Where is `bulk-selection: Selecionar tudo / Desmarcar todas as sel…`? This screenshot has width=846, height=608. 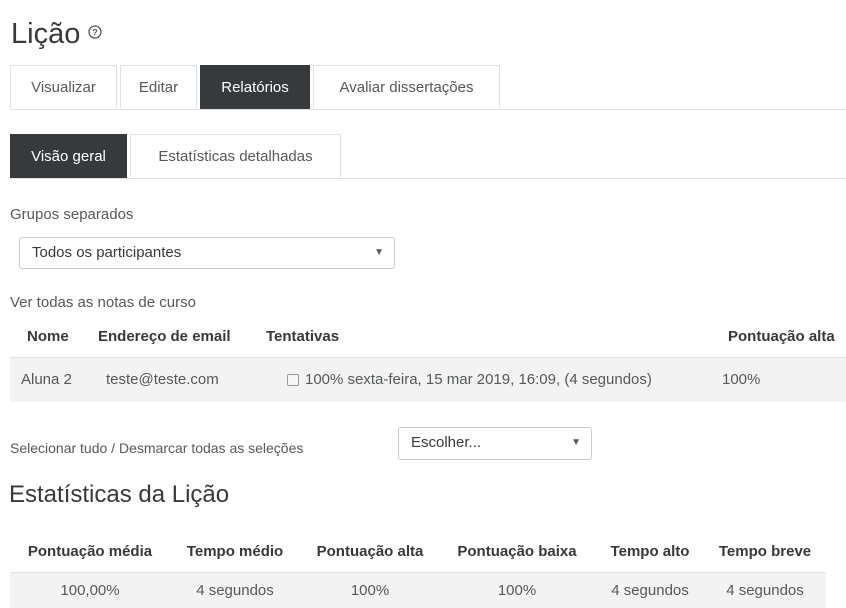
bulk-selection: Selecionar tudo / Desmarcar todas as sel… is located at coordinates (156, 448).